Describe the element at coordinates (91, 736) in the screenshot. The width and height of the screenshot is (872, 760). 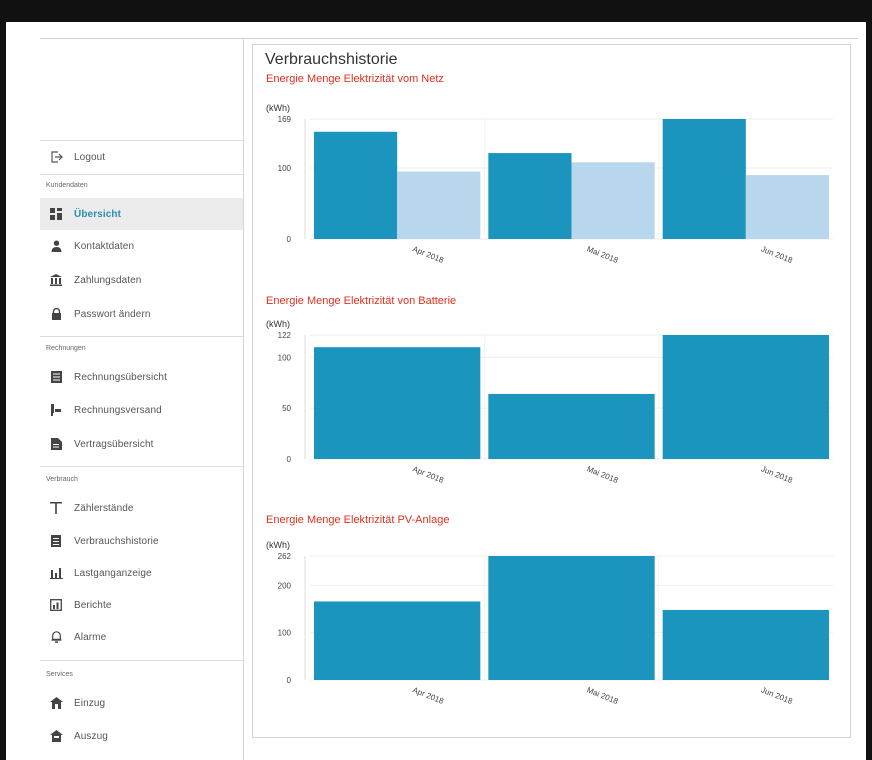
I see `sidebar-item-label: Auszug` at that location.